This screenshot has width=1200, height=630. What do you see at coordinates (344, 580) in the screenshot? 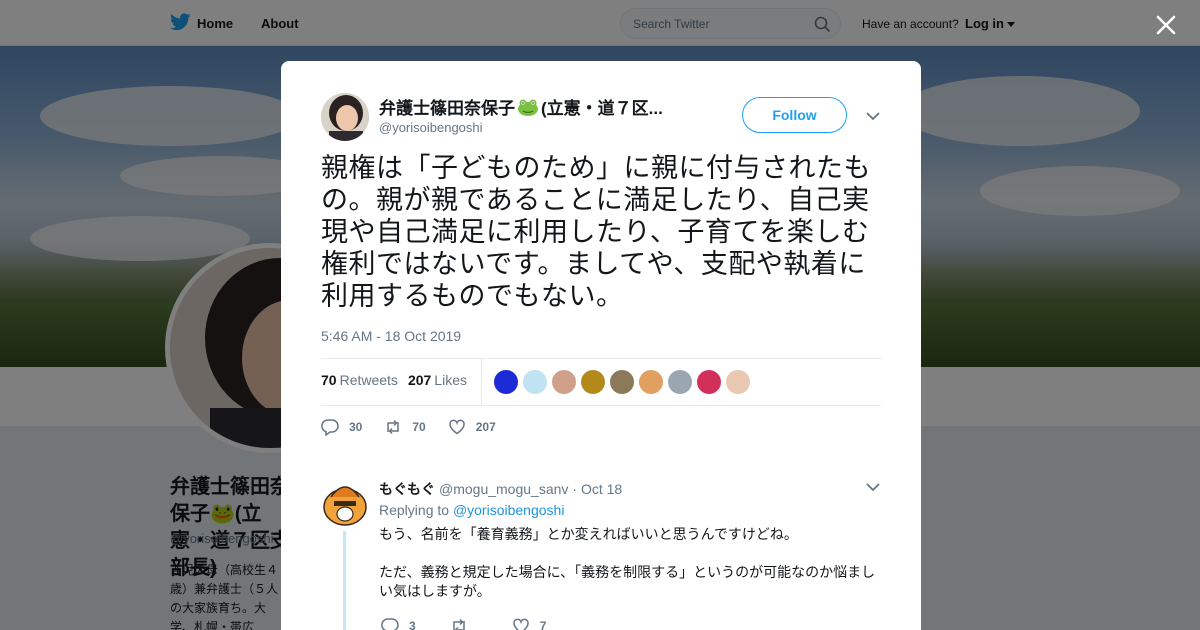
I see `thread-line` at bounding box center [344, 580].